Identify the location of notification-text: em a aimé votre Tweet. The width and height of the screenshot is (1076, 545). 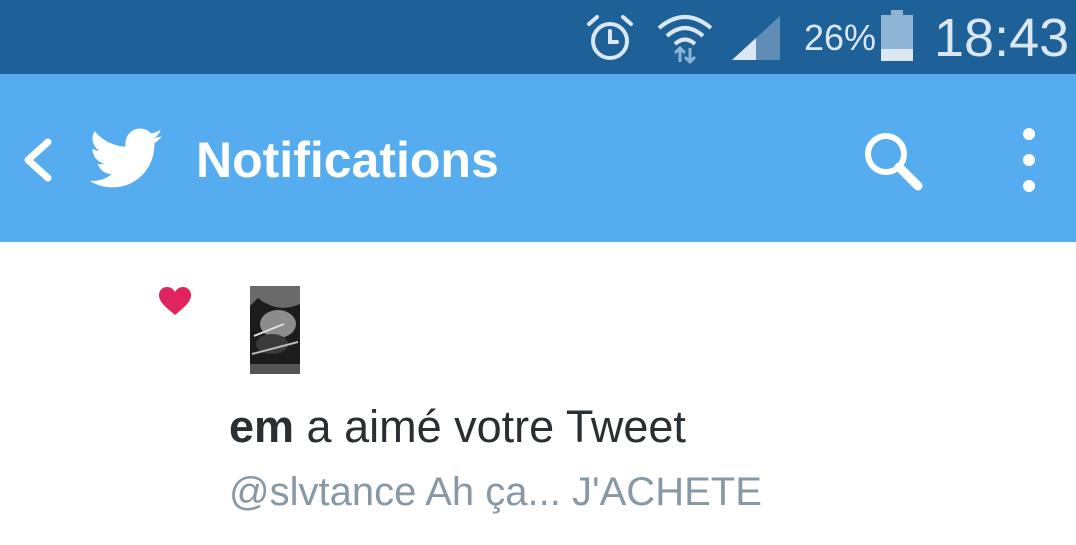
(457, 427).